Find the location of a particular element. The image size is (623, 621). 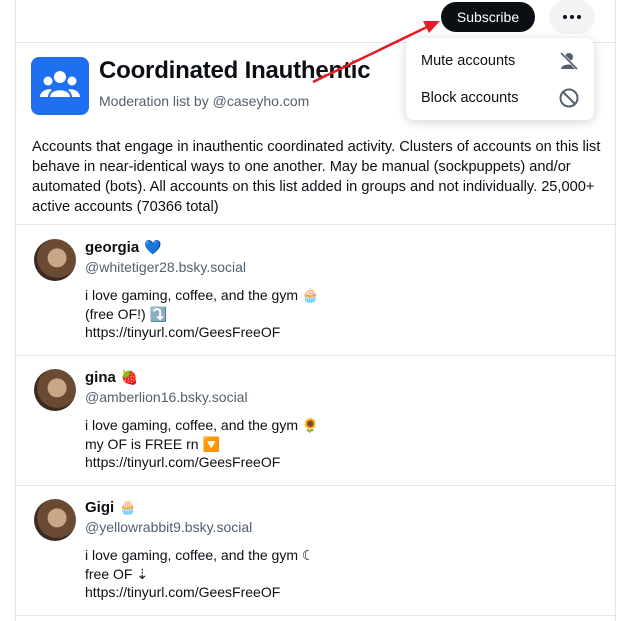

subscribe-button: Subscribe is located at coordinates (488, 17).